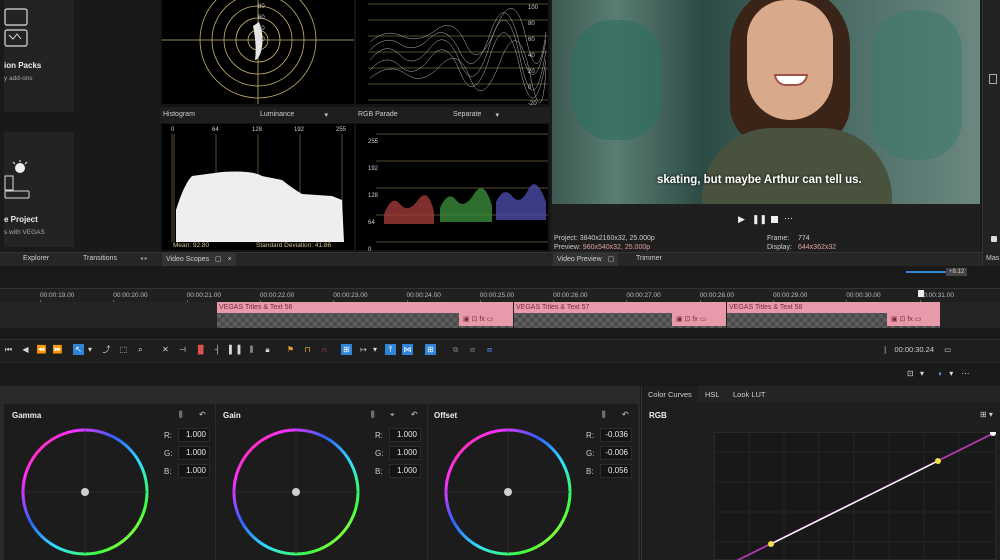 The height and width of the screenshot is (560, 1000). I want to click on cursor-position: ❘ 00:00:30.24 ▭, so click(916, 349).